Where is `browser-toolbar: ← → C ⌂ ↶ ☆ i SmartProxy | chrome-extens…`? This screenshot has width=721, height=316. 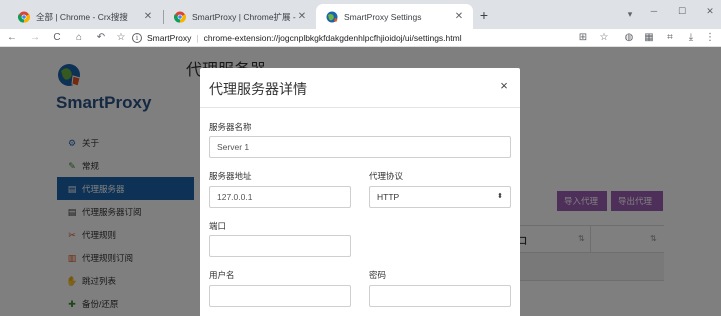
browser-toolbar: ← → C ⌂ ↶ ☆ i SmartProxy | chrome-extens… is located at coordinates (360, 38).